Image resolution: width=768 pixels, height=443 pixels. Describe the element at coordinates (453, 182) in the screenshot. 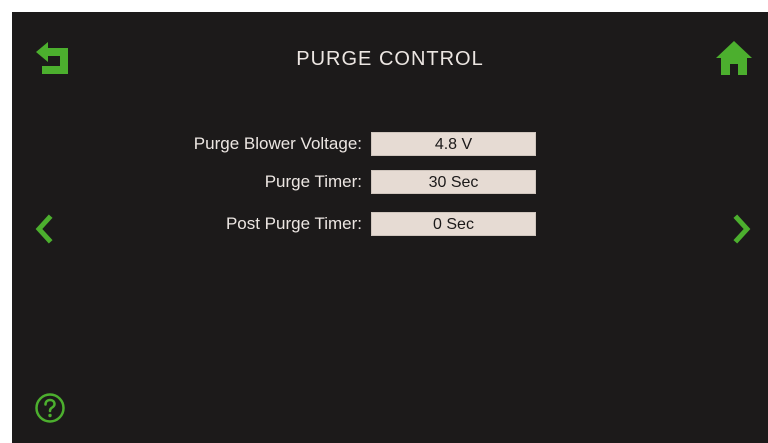

I see `purge-timer-field: 30 Sec` at that location.